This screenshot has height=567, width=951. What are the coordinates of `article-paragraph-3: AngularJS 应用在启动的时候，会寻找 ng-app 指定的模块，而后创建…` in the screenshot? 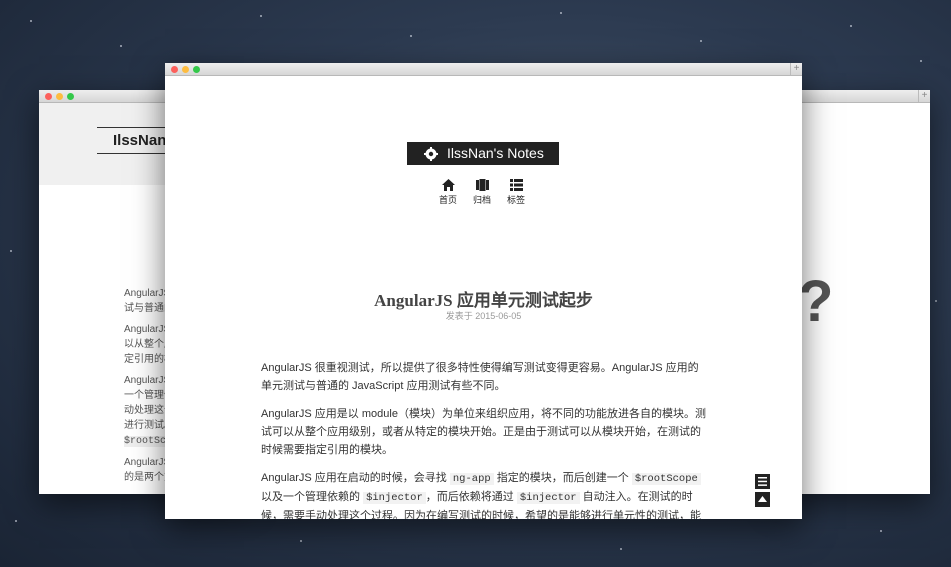 It's located at (481, 495).